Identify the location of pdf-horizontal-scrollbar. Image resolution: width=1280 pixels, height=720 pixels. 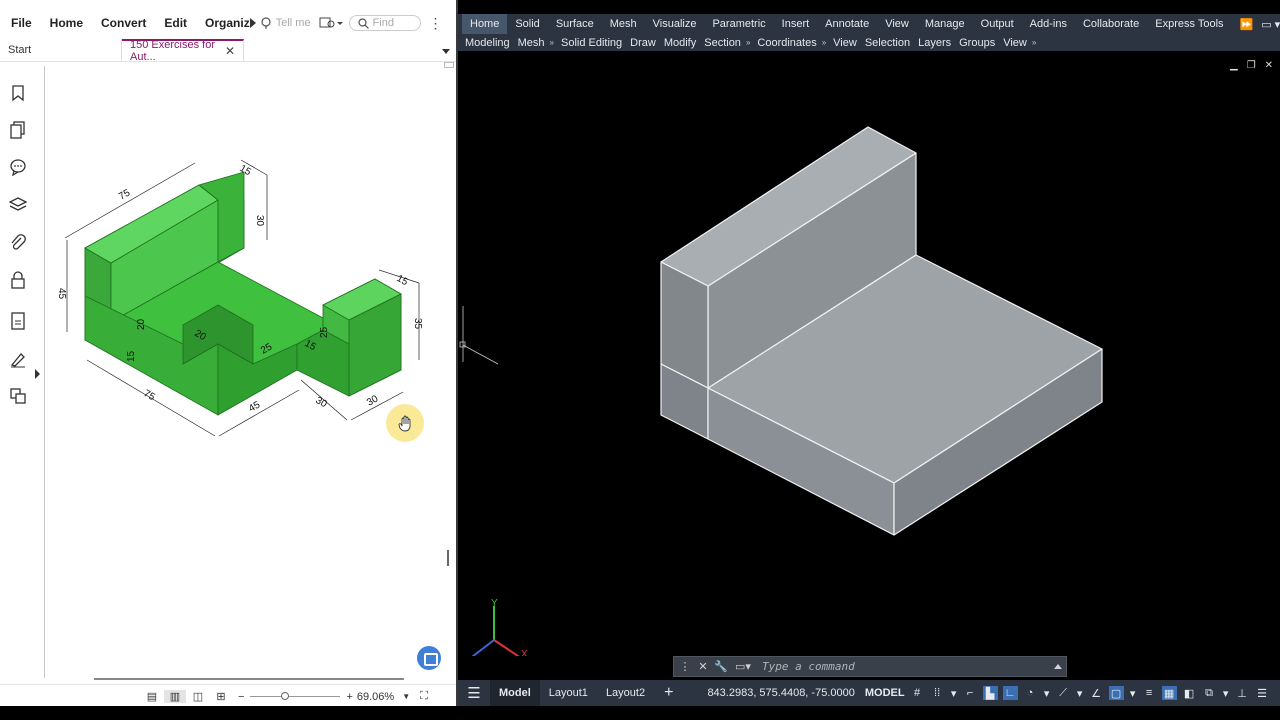
(242, 679).